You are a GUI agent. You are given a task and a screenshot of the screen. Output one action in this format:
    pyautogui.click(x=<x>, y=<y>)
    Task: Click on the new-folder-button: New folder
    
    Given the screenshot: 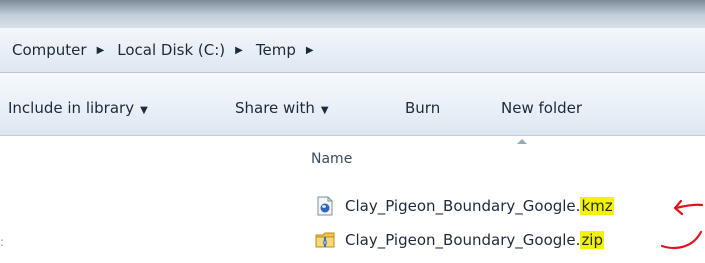 What is the action you would take?
    pyautogui.click(x=541, y=108)
    